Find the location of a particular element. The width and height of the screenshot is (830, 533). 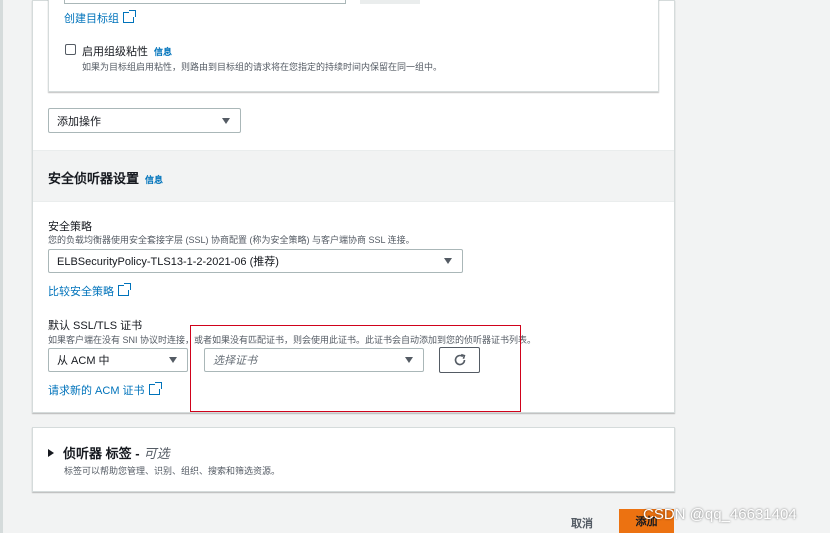

secure-listener-title: 安全侦听器设置 is located at coordinates (94, 178).